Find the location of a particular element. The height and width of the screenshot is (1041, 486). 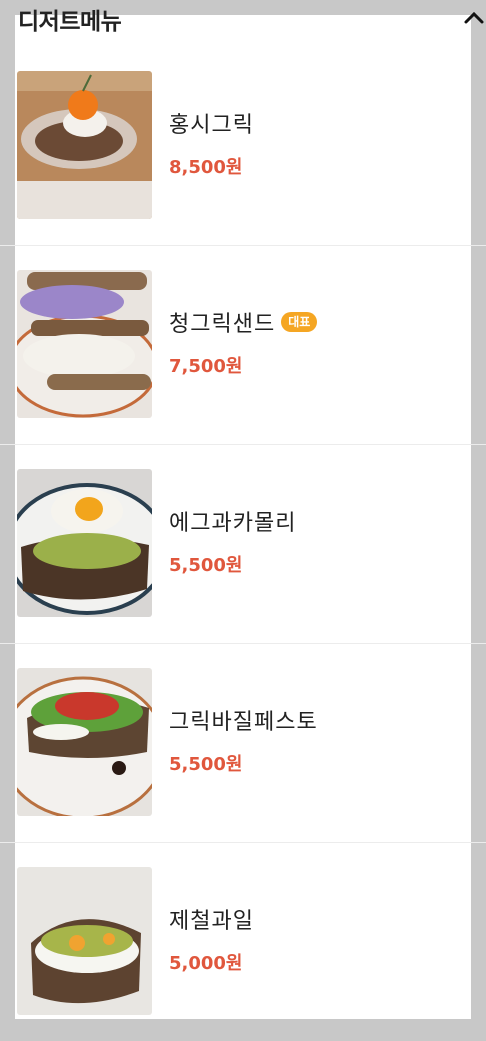

menu-category-header: 디저트메뉴 is located at coordinates (243, 20).